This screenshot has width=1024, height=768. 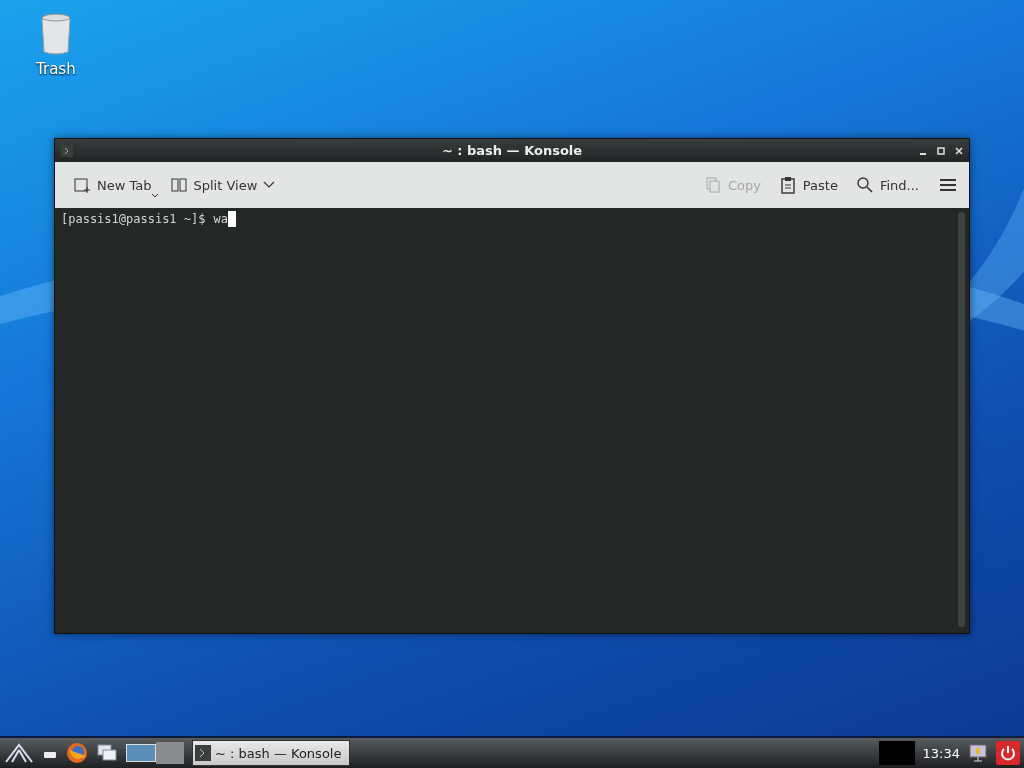 What do you see at coordinates (1008, 753) in the screenshot?
I see `power-icon` at bounding box center [1008, 753].